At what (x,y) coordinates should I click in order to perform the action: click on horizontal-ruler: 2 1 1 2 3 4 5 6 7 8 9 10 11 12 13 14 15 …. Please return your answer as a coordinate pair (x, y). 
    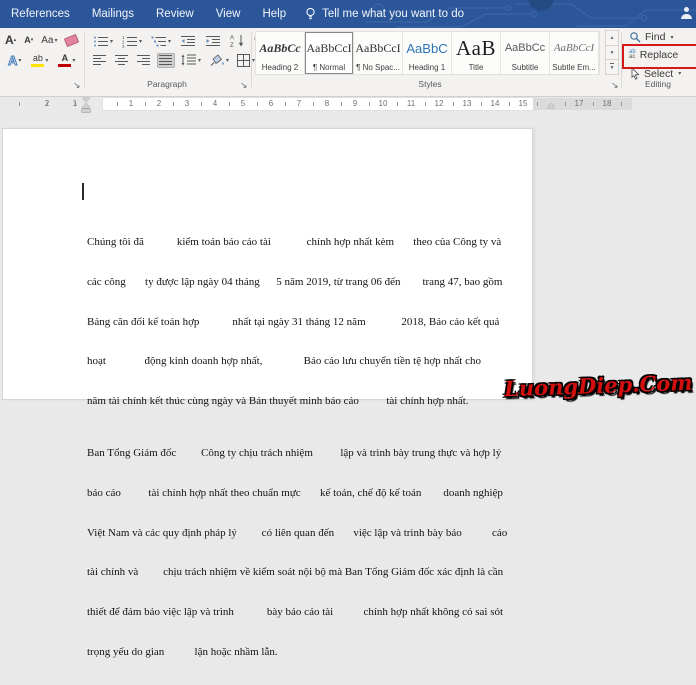
    Looking at the image, I should click on (348, 104).